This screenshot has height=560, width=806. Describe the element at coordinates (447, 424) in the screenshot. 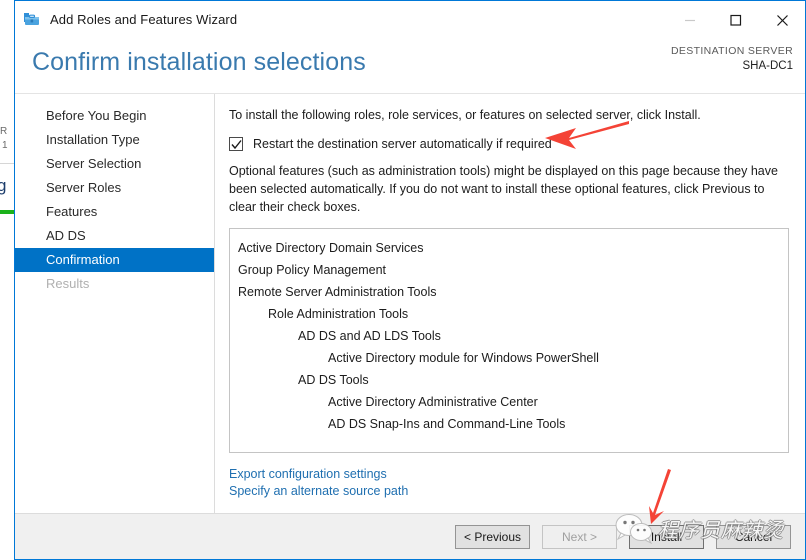

I see `feature-list-item: AD DS Snap-Ins and Command-Line Tools` at that location.